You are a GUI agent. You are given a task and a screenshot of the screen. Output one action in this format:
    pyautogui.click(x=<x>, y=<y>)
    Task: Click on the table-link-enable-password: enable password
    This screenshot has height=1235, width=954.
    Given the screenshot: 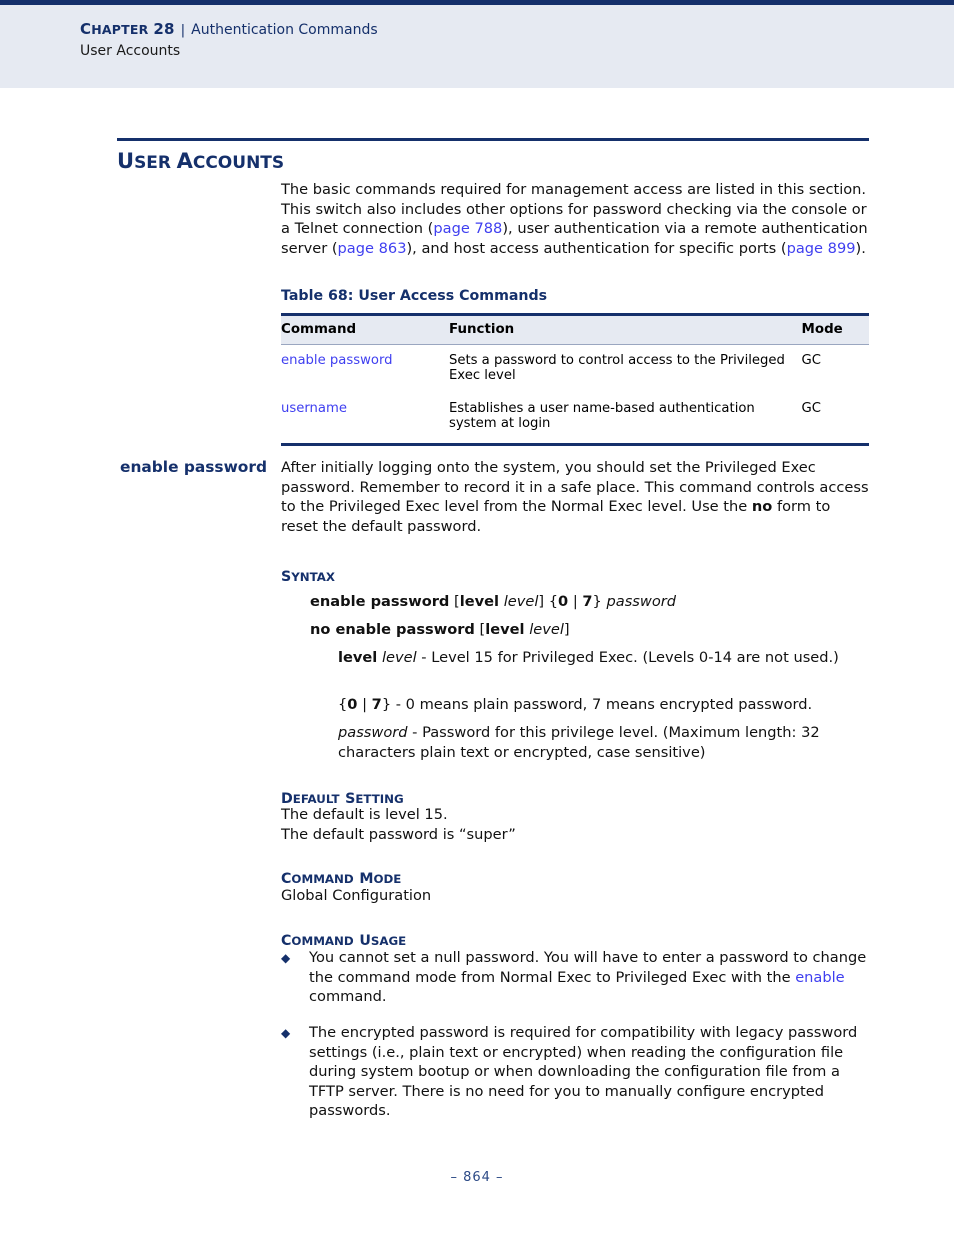 What is the action you would take?
    pyautogui.click(x=337, y=360)
    